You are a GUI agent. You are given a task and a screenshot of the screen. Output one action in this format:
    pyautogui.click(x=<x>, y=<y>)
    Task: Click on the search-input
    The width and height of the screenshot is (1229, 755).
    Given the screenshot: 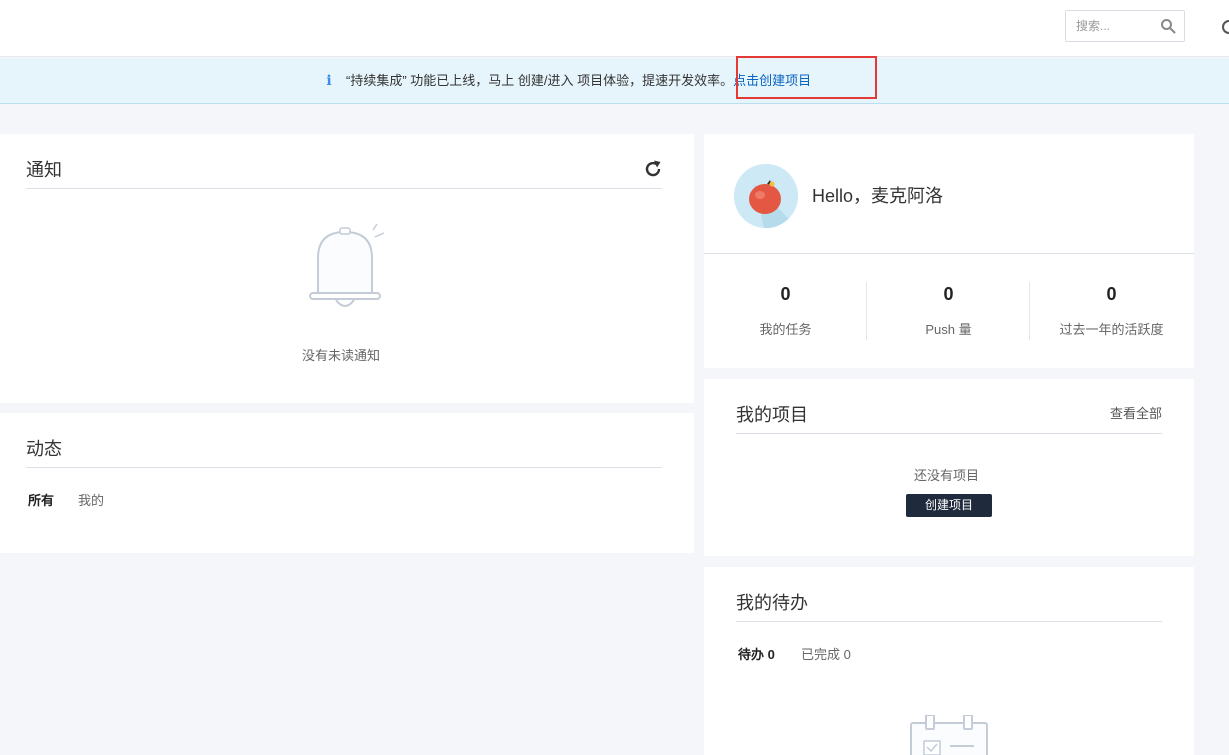 What is the action you would take?
    pyautogui.click(x=1111, y=26)
    